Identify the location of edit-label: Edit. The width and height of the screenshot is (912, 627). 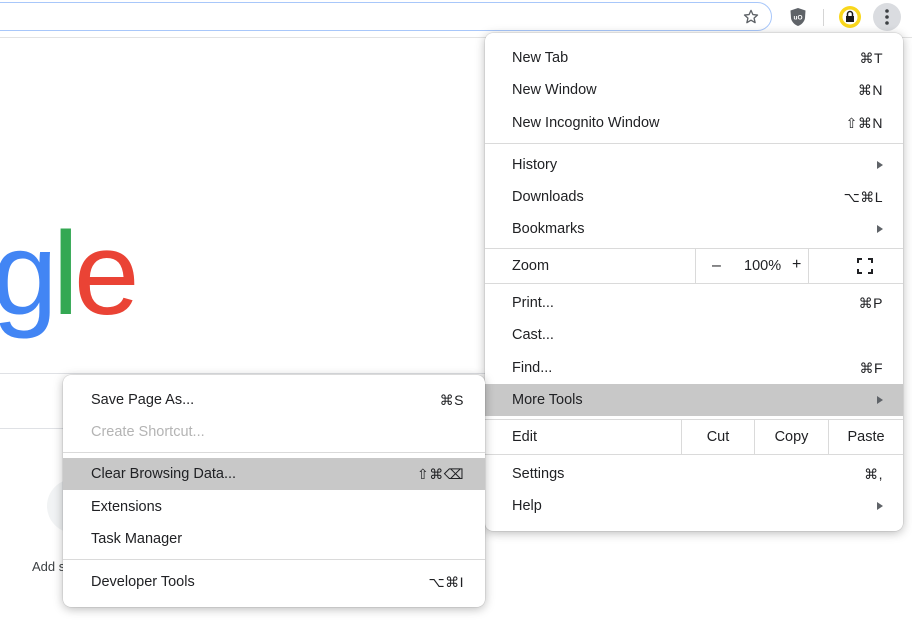
(524, 437).